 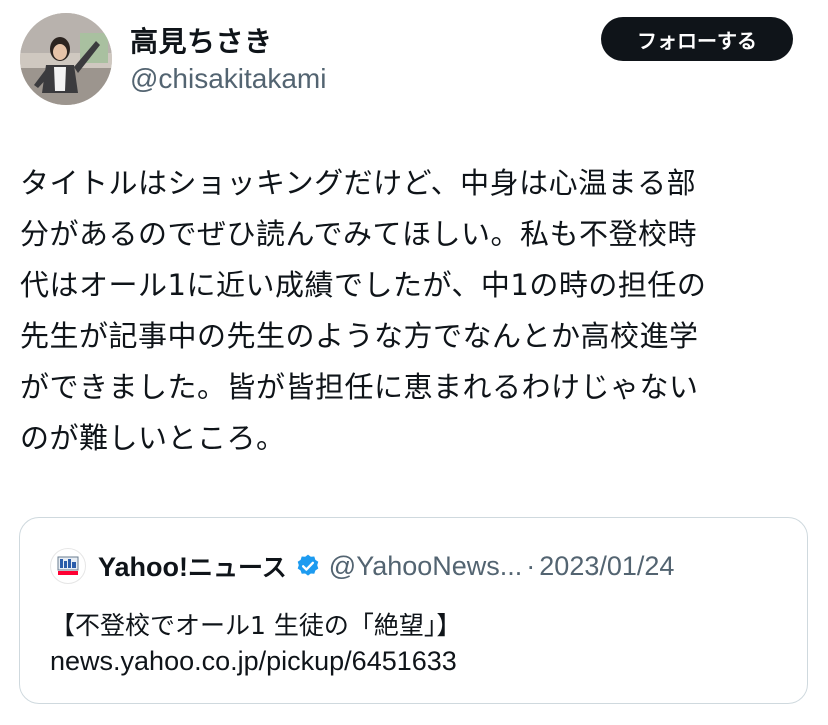 What do you see at coordinates (237, 567) in the screenshot?
I see `quoted-author-name-suffix: ニュース` at bounding box center [237, 567].